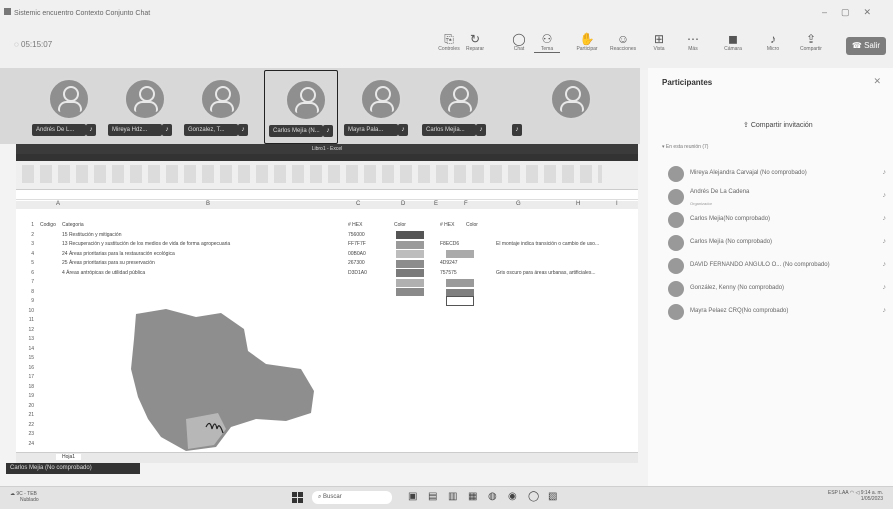 The width and height of the screenshot is (893, 509). Describe the element at coordinates (352, 497) in the screenshot. I see `taskbar-search: ⌕ Buscar` at that location.